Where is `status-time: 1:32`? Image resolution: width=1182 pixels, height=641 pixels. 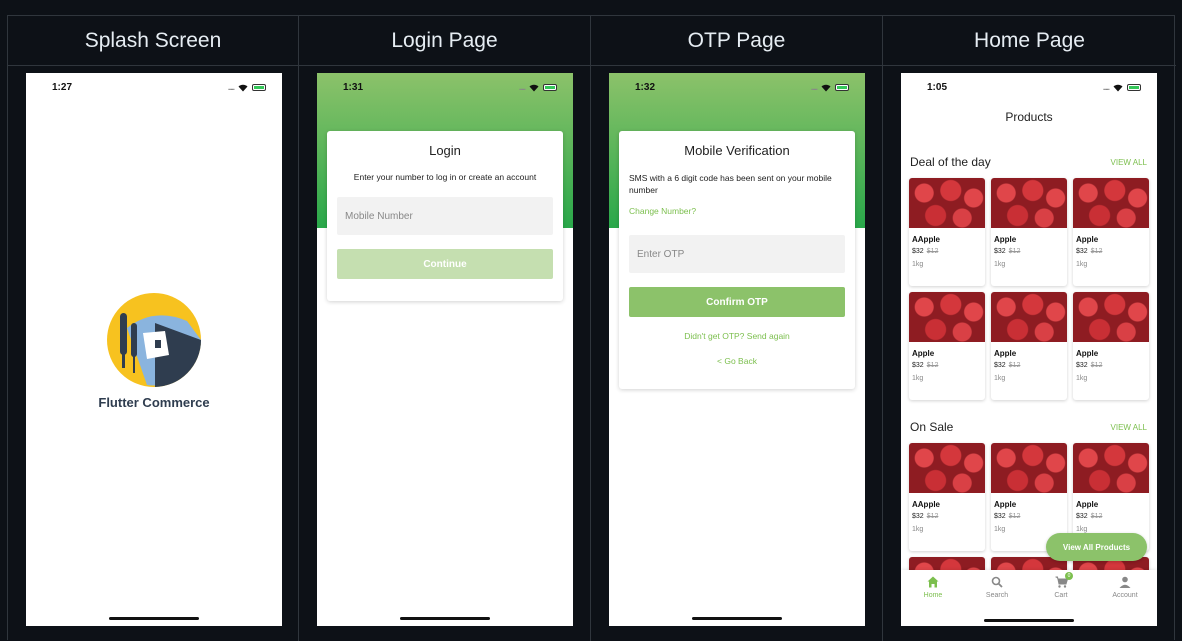
status-time: 1:32 is located at coordinates (645, 87).